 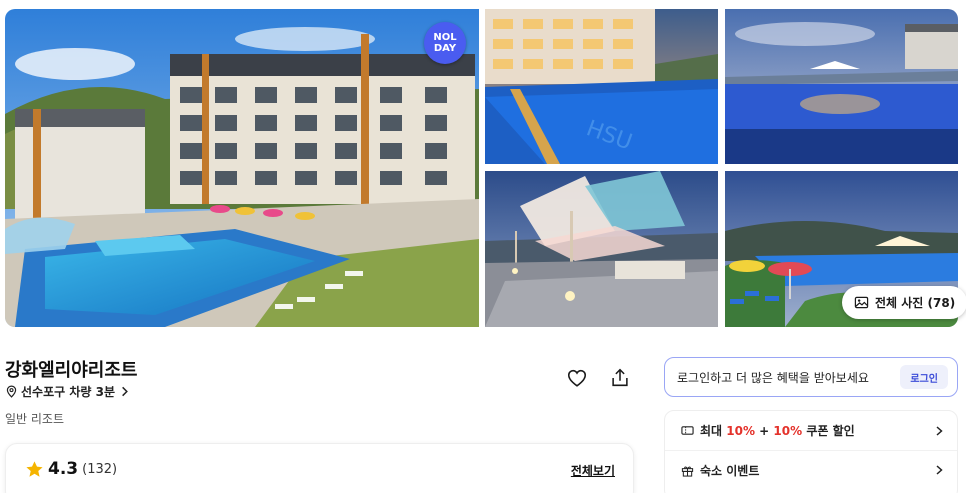 What do you see at coordinates (319, 468) in the screenshot?
I see `review-summary-card: 4.3 (132) 전체보기` at bounding box center [319, 468].